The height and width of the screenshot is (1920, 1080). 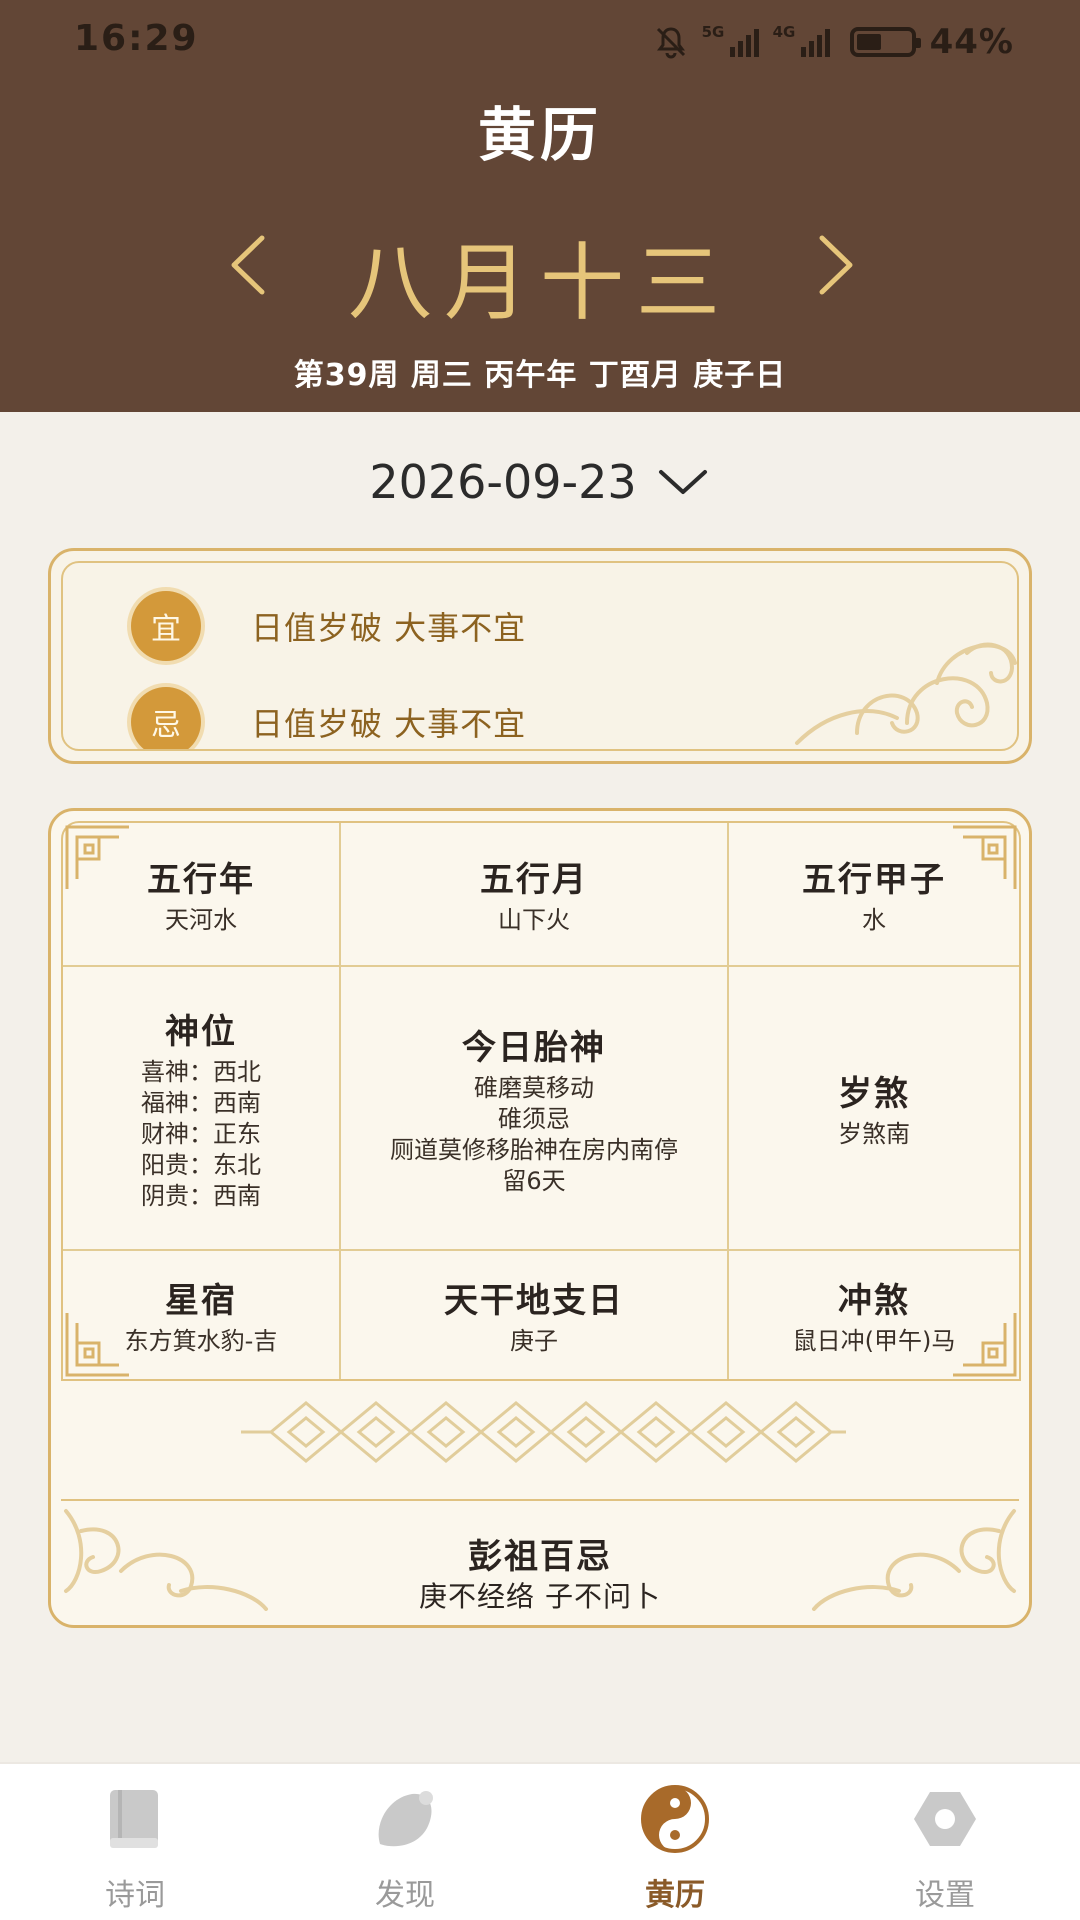 What do you see at coordinates (389, 628) in the screenshot?
I see `yi-text: 日值岁破 大事不宜` at bounding box center [389, 628].